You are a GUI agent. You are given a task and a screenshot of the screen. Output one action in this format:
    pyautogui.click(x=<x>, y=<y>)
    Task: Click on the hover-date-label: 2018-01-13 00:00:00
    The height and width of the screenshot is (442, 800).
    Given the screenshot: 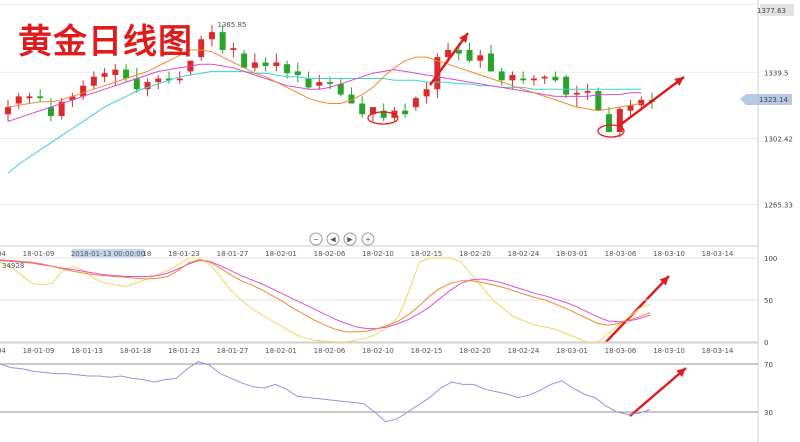 What is the action you would take?
    pyautogui.click(x=108, y=254)
    